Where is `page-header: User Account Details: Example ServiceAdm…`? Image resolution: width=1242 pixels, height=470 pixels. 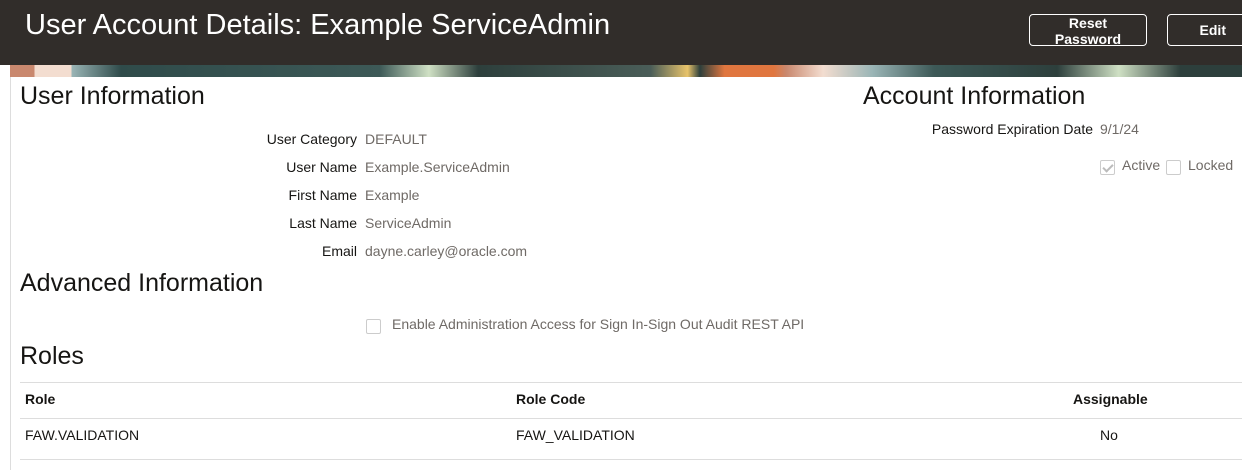
page-header: User Account Details: Example ServiceAdm… is located at coordinates (621, 32).